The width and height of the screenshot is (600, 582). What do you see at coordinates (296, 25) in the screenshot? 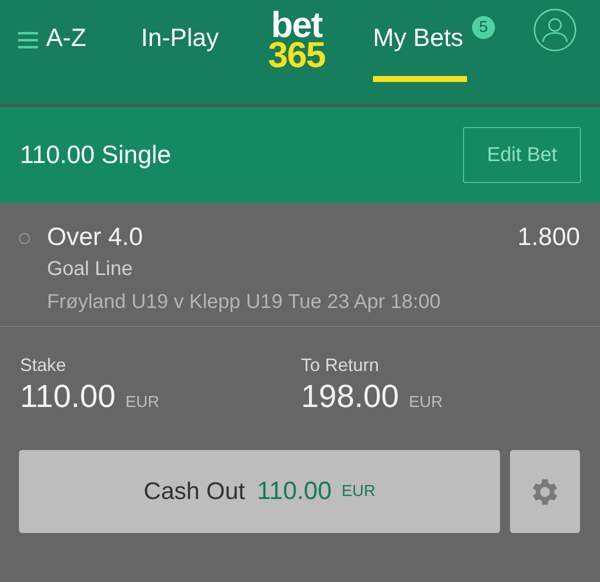
I see `logo-text: bet` at bounding box center [296, 25].